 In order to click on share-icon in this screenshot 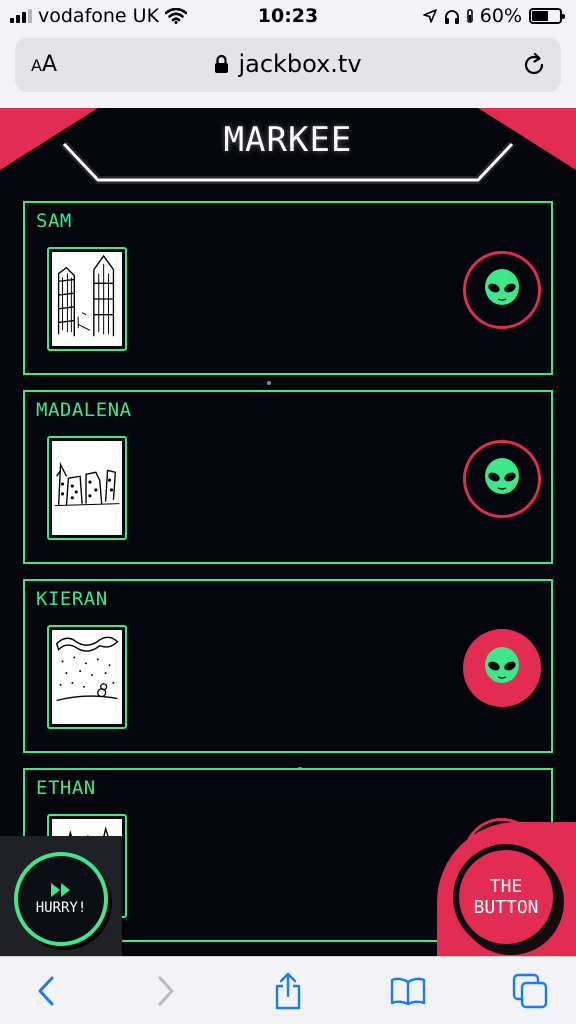, I will do `click(288, 991)`.